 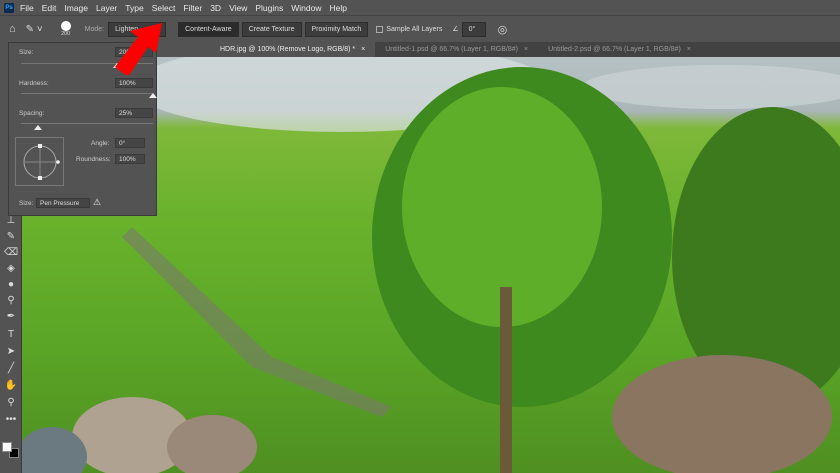 What do you see at coordinates (32, 113) in the screenshot?
I see `spacing-label: Spacing:` at bounding box center [32, 113].